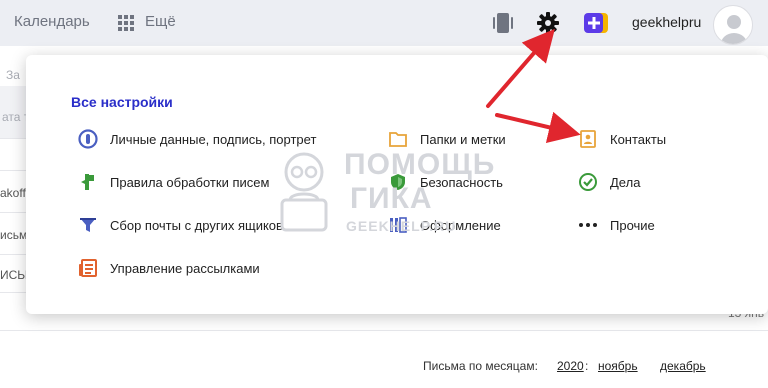  I want to click on settings-item-newsletters: Управление рассылками, so click(169, 268).